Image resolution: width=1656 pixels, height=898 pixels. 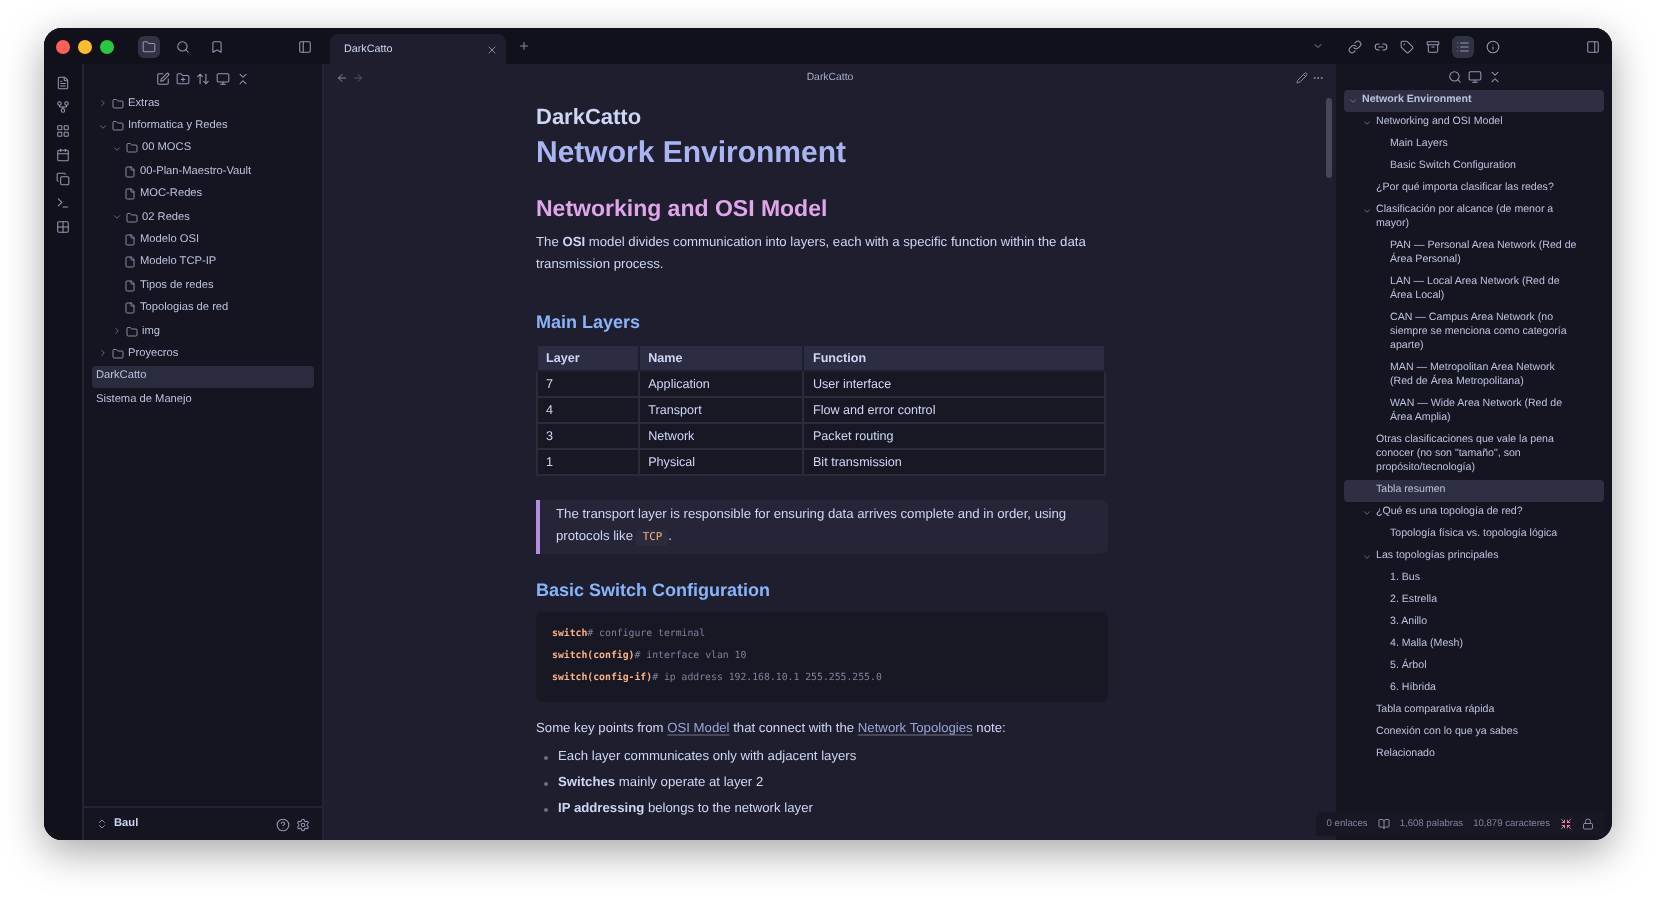 I want to click on maximize-icon, so click(x=107, y=46).